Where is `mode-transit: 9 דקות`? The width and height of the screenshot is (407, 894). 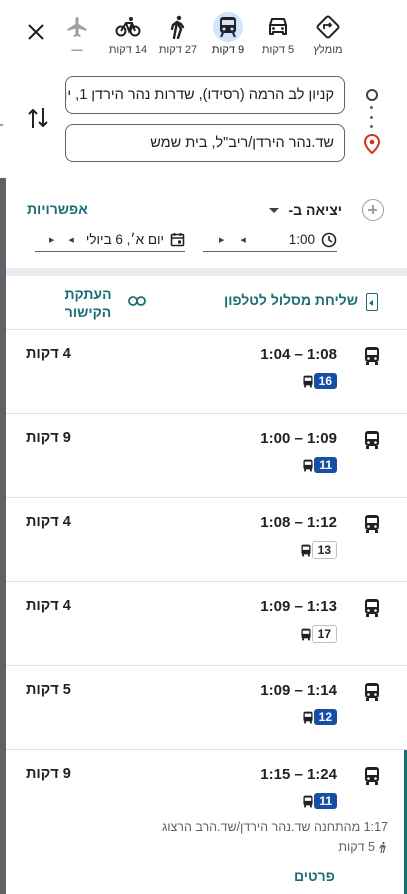 mode-transit: 9 דקות is located at coordinates (228, 37).